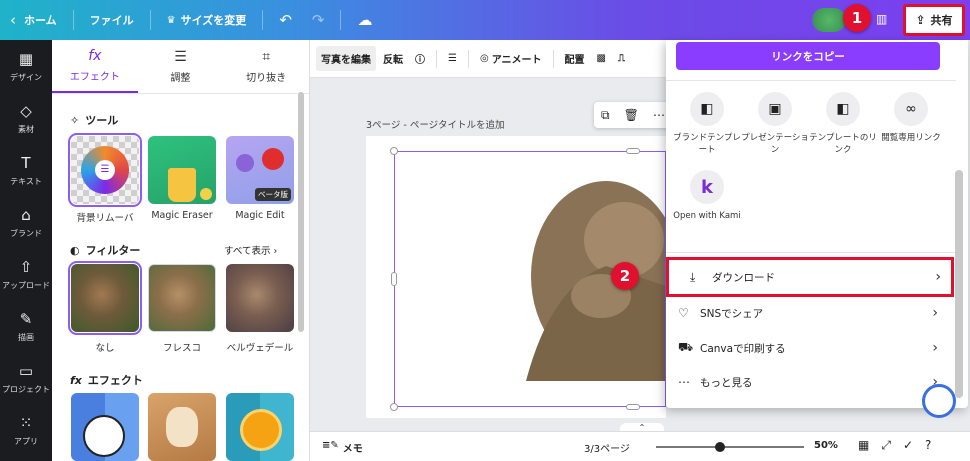  I want to click on help-button, so click(939, 401).